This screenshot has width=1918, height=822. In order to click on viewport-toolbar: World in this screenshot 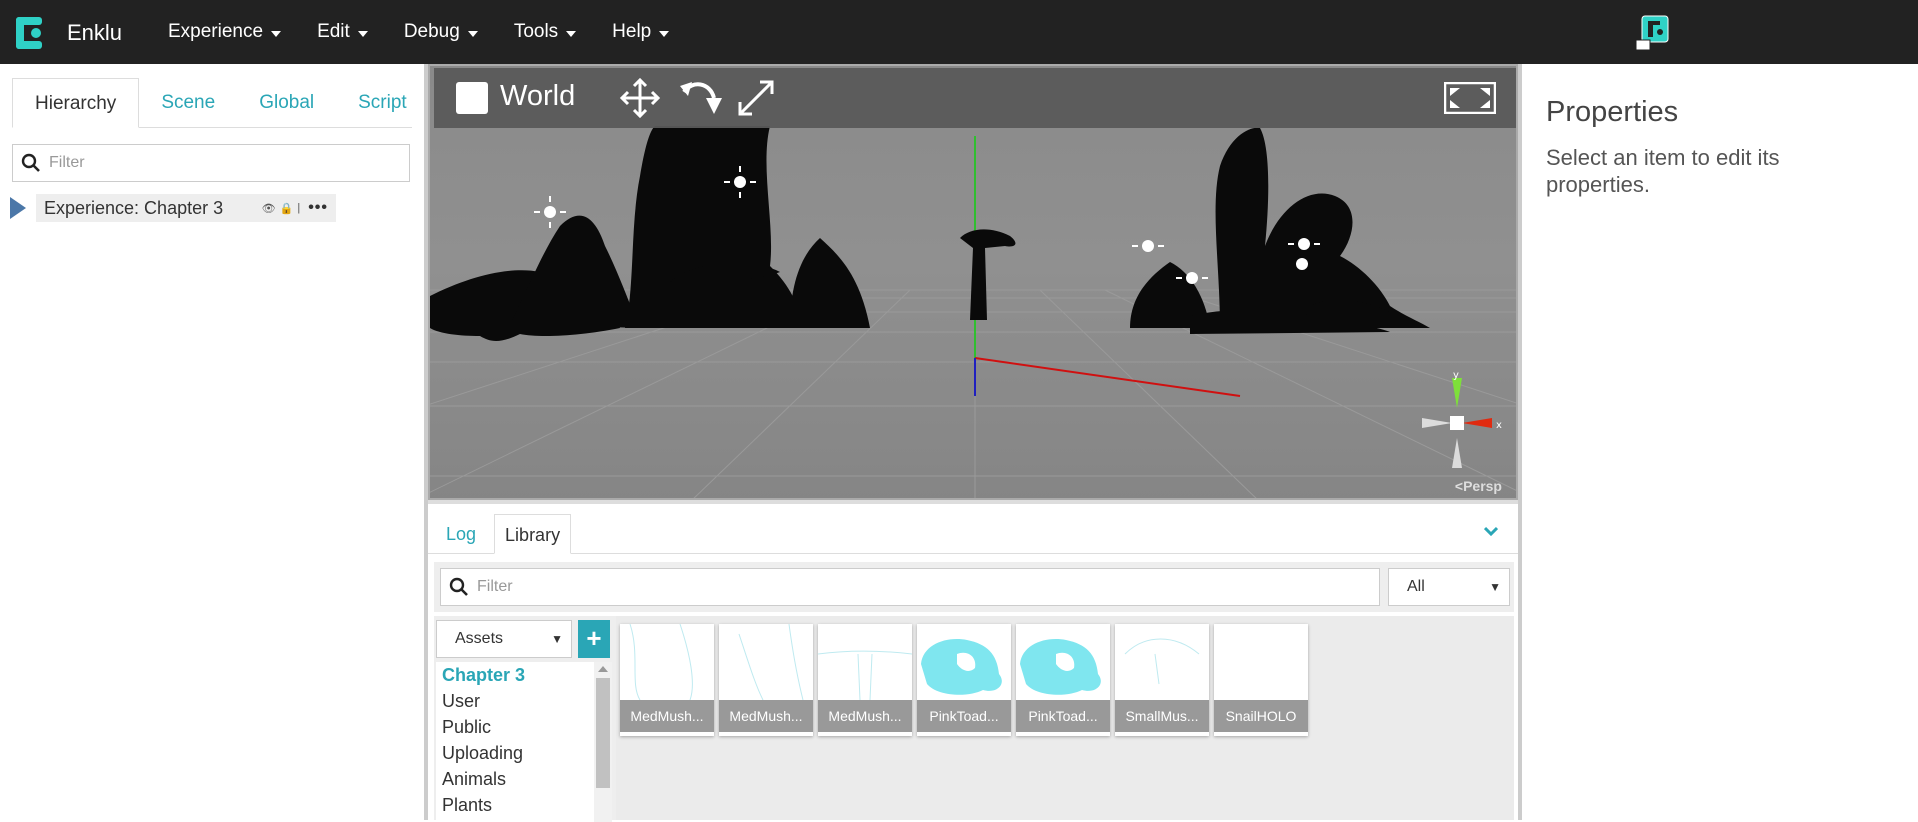, I will do `click(975, 98)`.